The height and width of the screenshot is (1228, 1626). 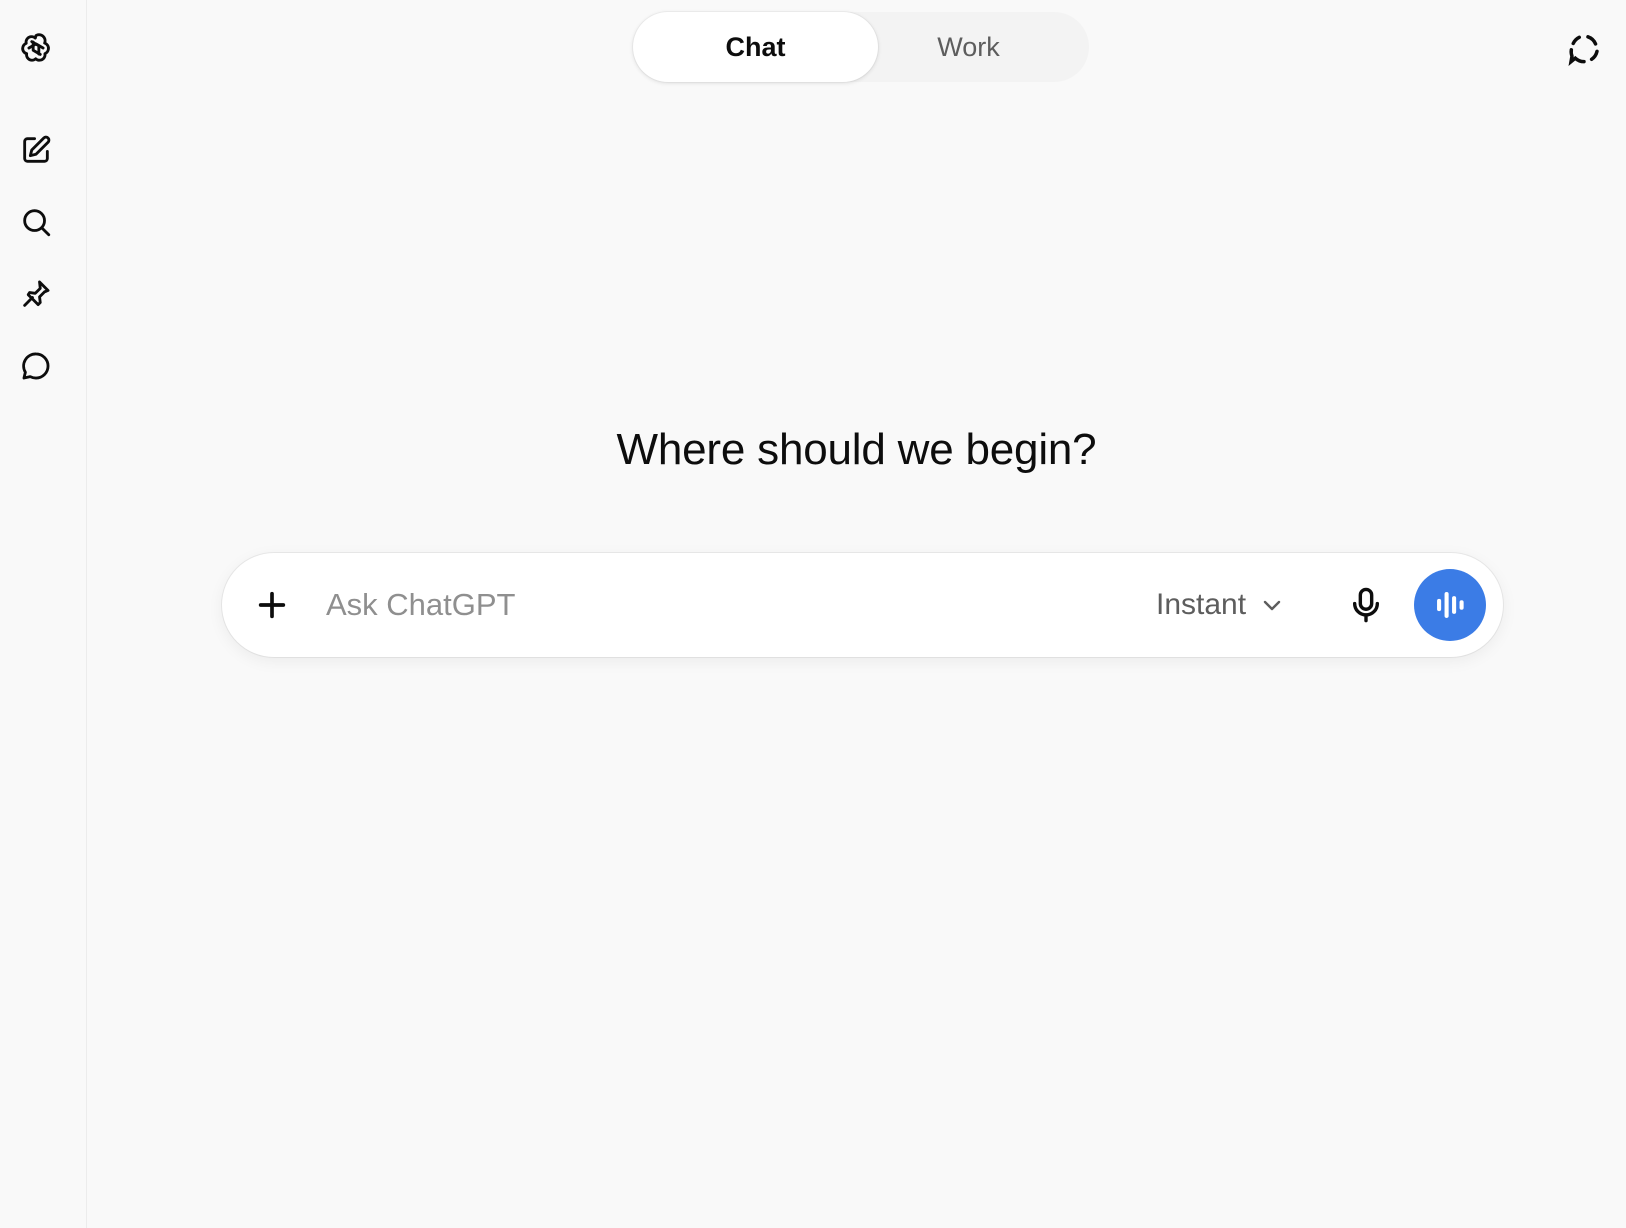 I want to click on chat-bubble-icon, so click(x=36, y=366).